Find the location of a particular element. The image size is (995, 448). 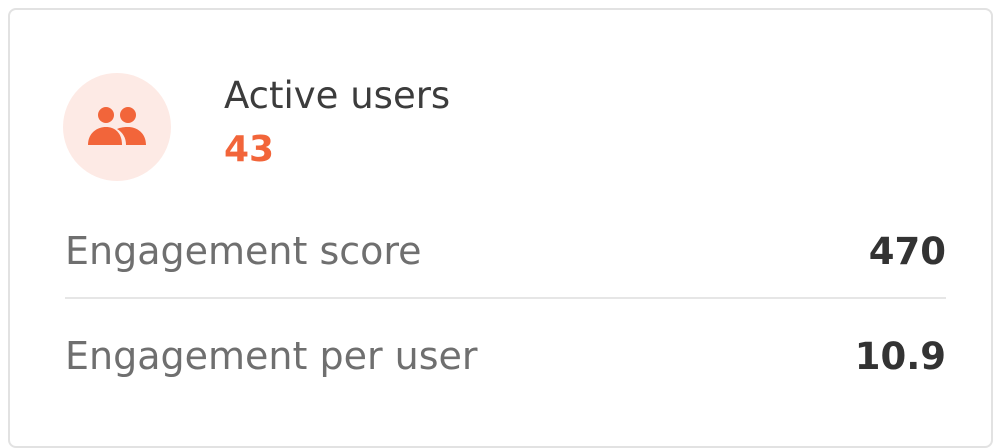

card-title: Active users is located at coordinates (337, 95).